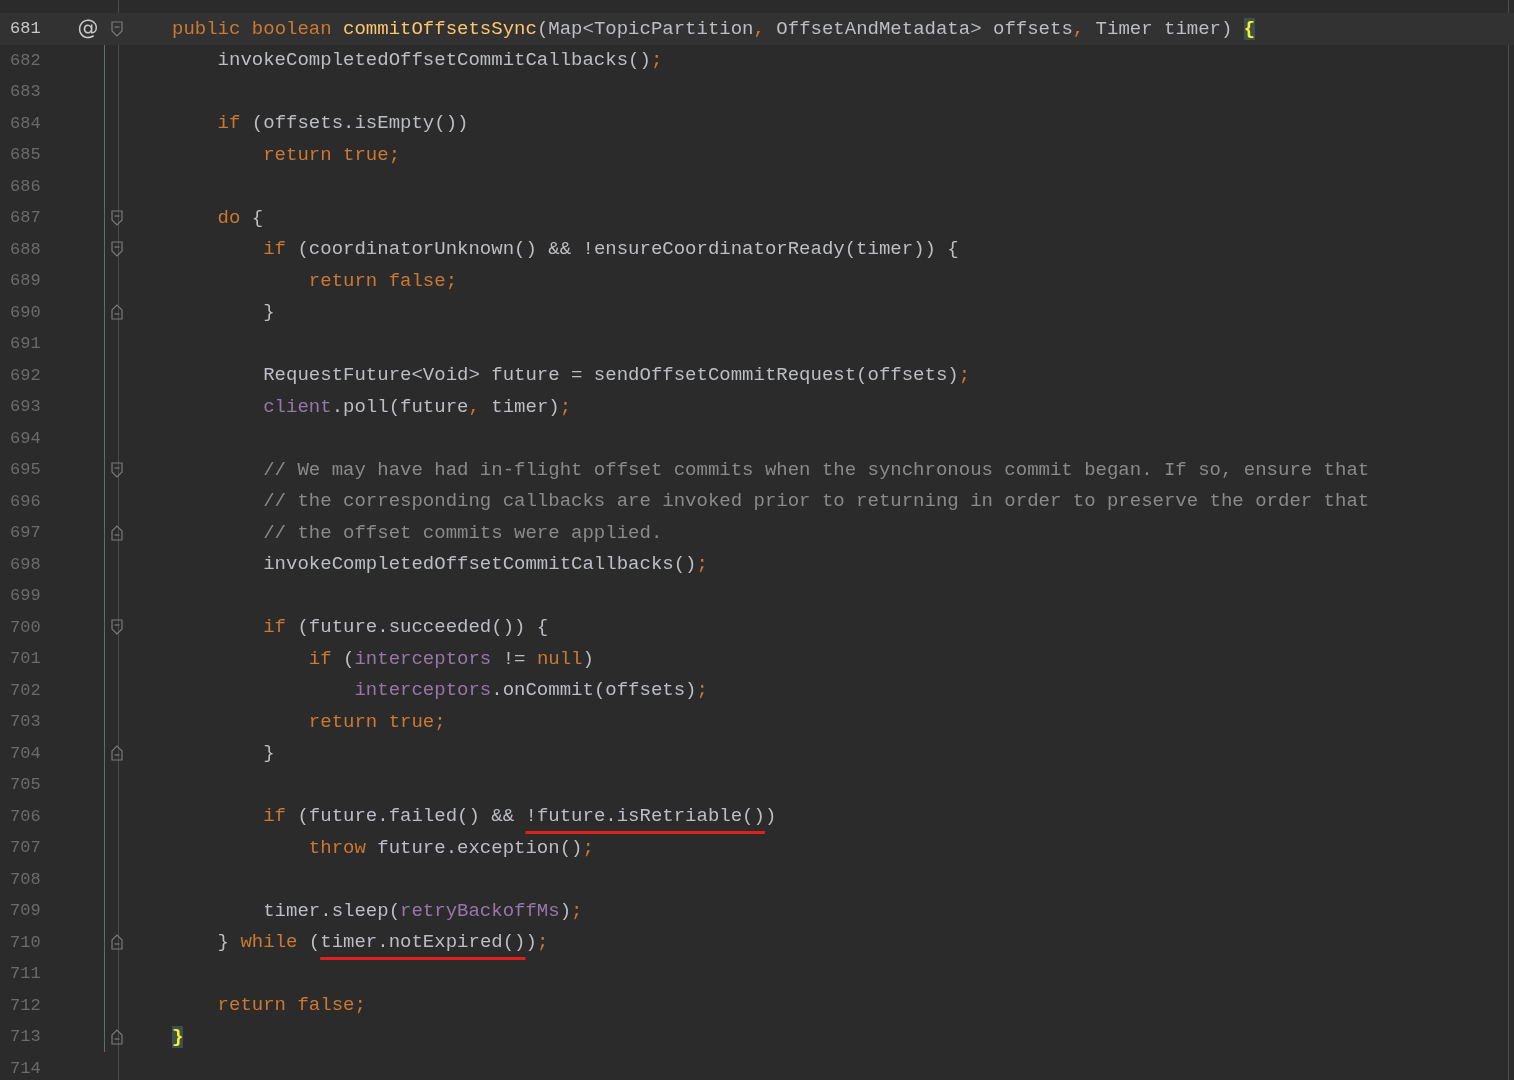 Image resolution: width=1514 pixels, height=1080 pixels. I want to click on line-number: 697, so click(25, 533).